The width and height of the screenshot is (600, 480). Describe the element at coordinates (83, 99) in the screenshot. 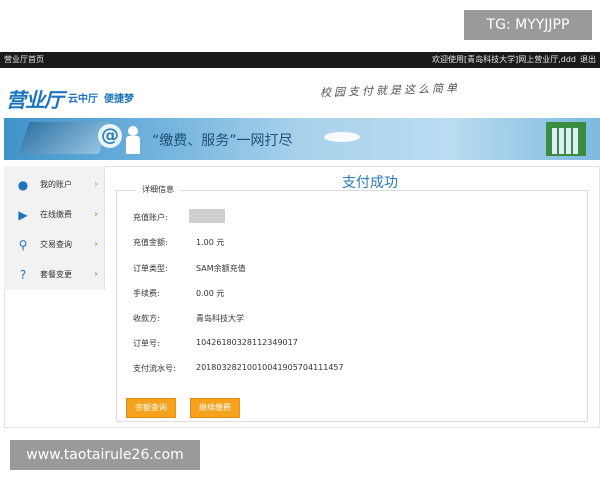

I see `logo-sub-1: 云中厅` at that location.